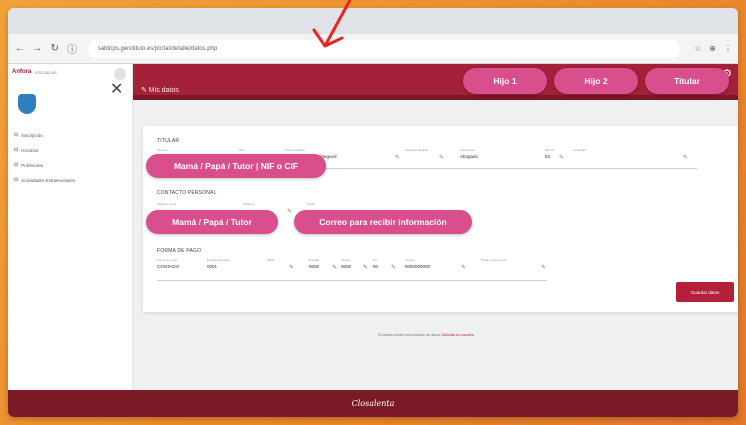  What do you see at coordinates (705, 292) in the screenshot?
I see `save-button: Guardar datos` at bounding box center [705, 292].